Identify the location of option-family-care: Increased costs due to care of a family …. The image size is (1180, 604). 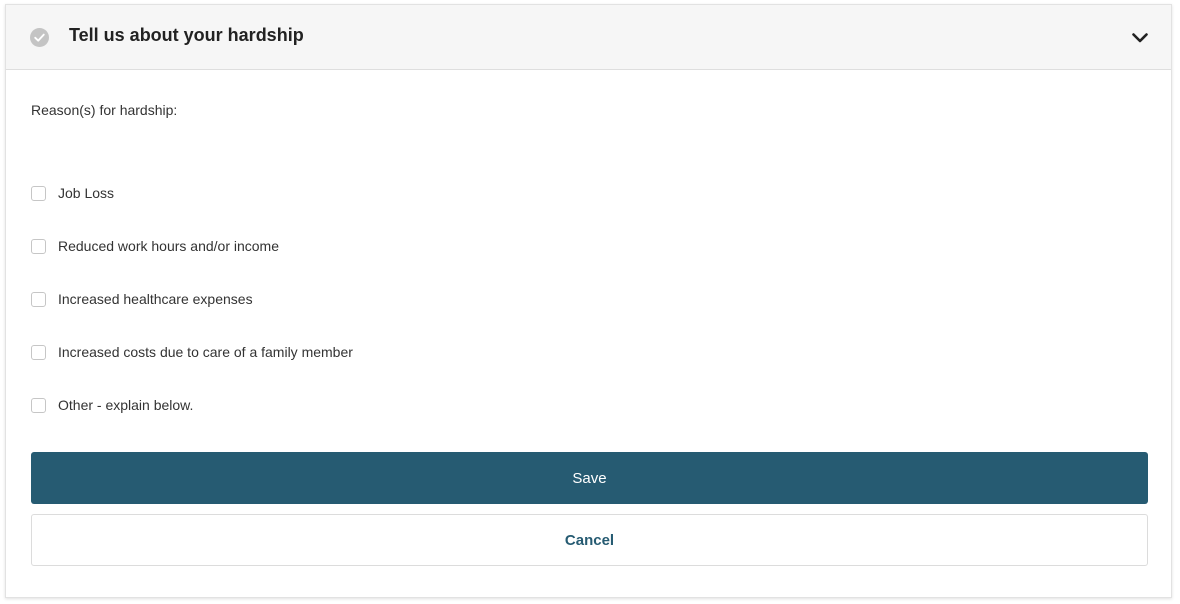
(192, 352).